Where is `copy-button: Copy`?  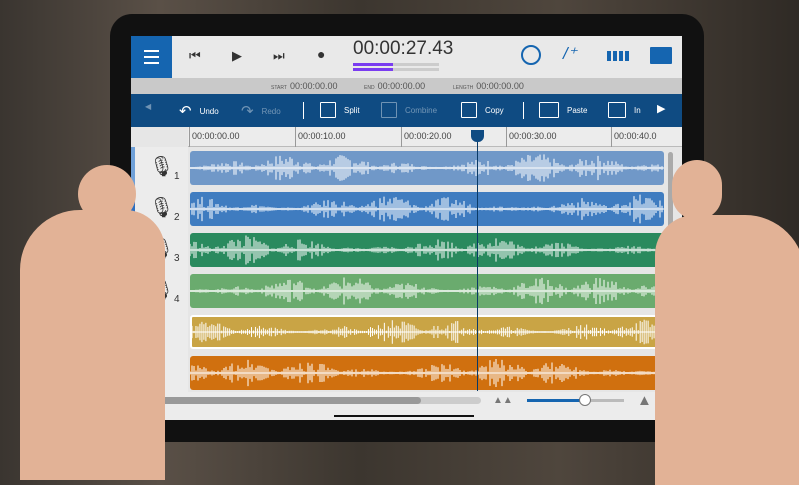 copy-button: Copy is located at coordinates (482, 110).